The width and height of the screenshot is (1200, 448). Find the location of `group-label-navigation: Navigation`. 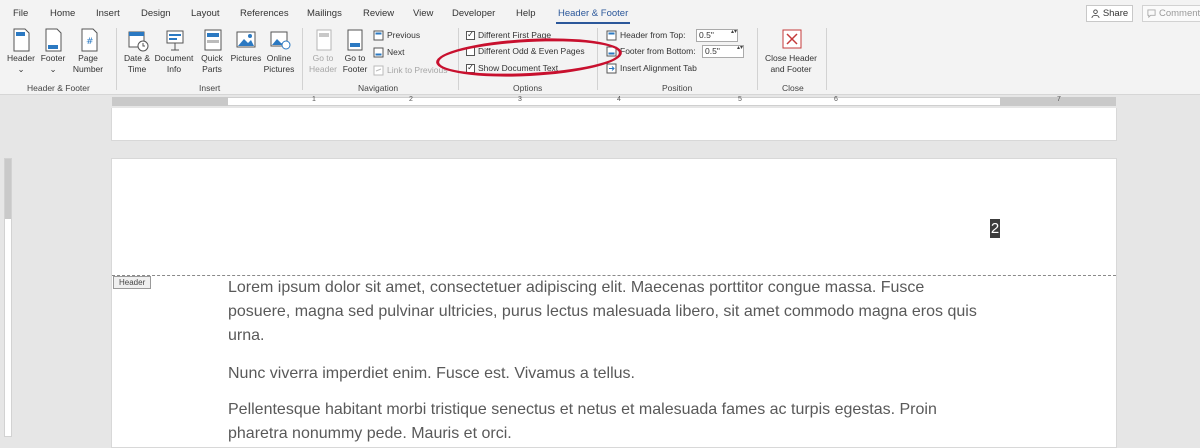

group-label-navigation: Navigation is located at coordinates (378, 88).